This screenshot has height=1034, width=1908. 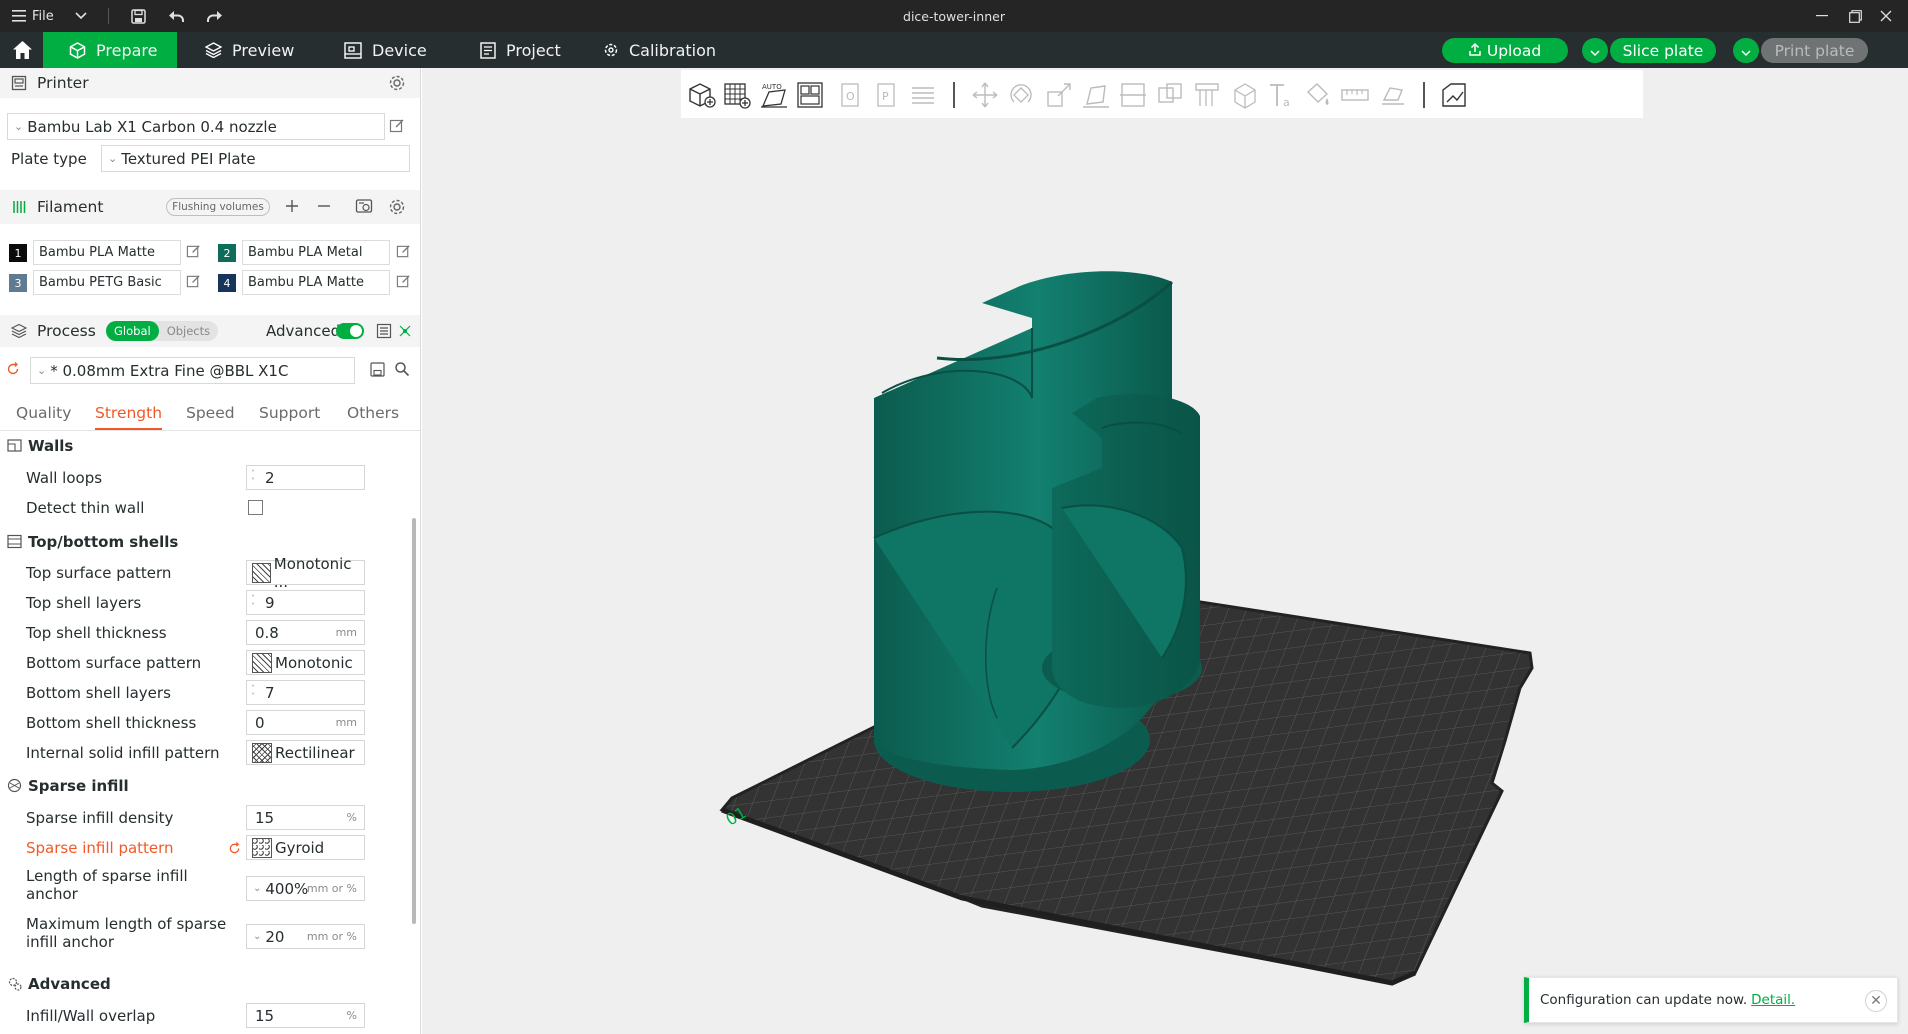 I want to click on walls-title: Walls, so click(x=51, y=446).